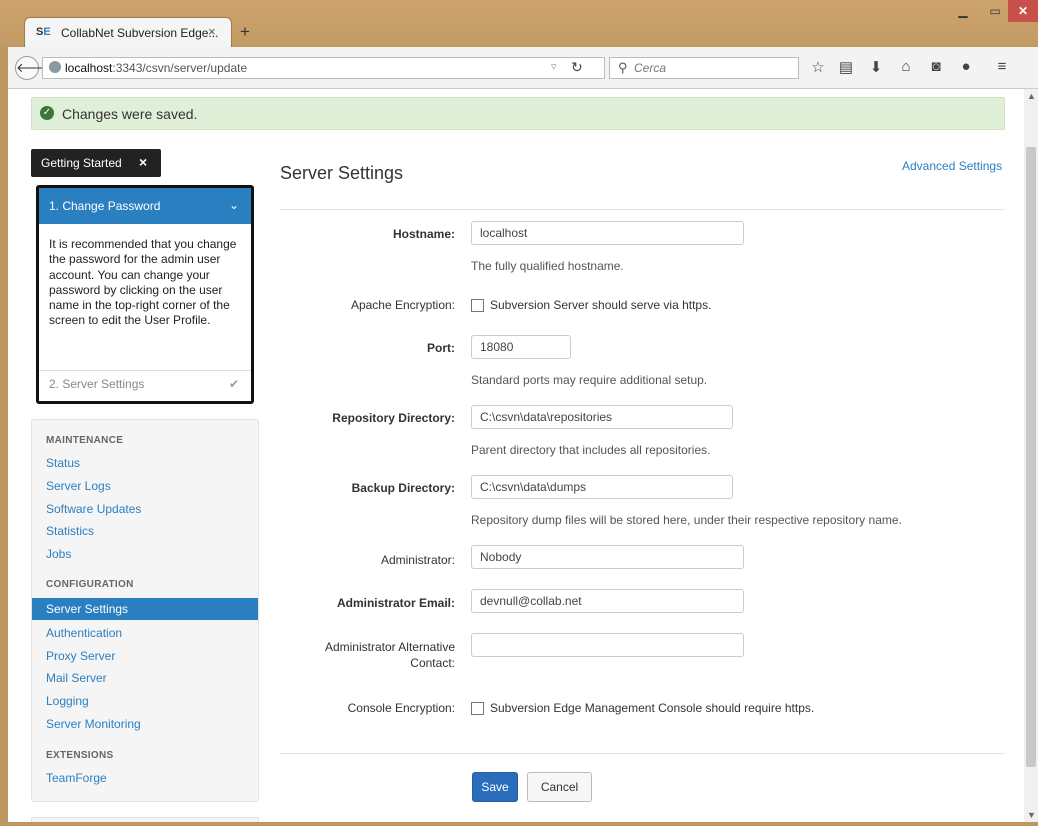 Image resolution: width=1038 pixels, height=826 pixels. Describe the element at coordinates (389, 655) in the screenshot. I see `alternative-contact-label: Administrator Alternative Contact:` at that location.